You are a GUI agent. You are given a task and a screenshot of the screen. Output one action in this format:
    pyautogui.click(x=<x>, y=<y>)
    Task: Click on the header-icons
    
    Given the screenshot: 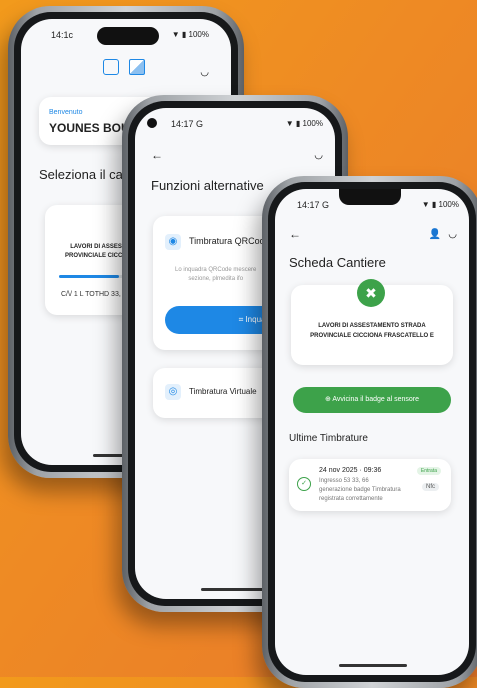 What is the action you would take?
    pyautogui.click(x=124, y=69)
    